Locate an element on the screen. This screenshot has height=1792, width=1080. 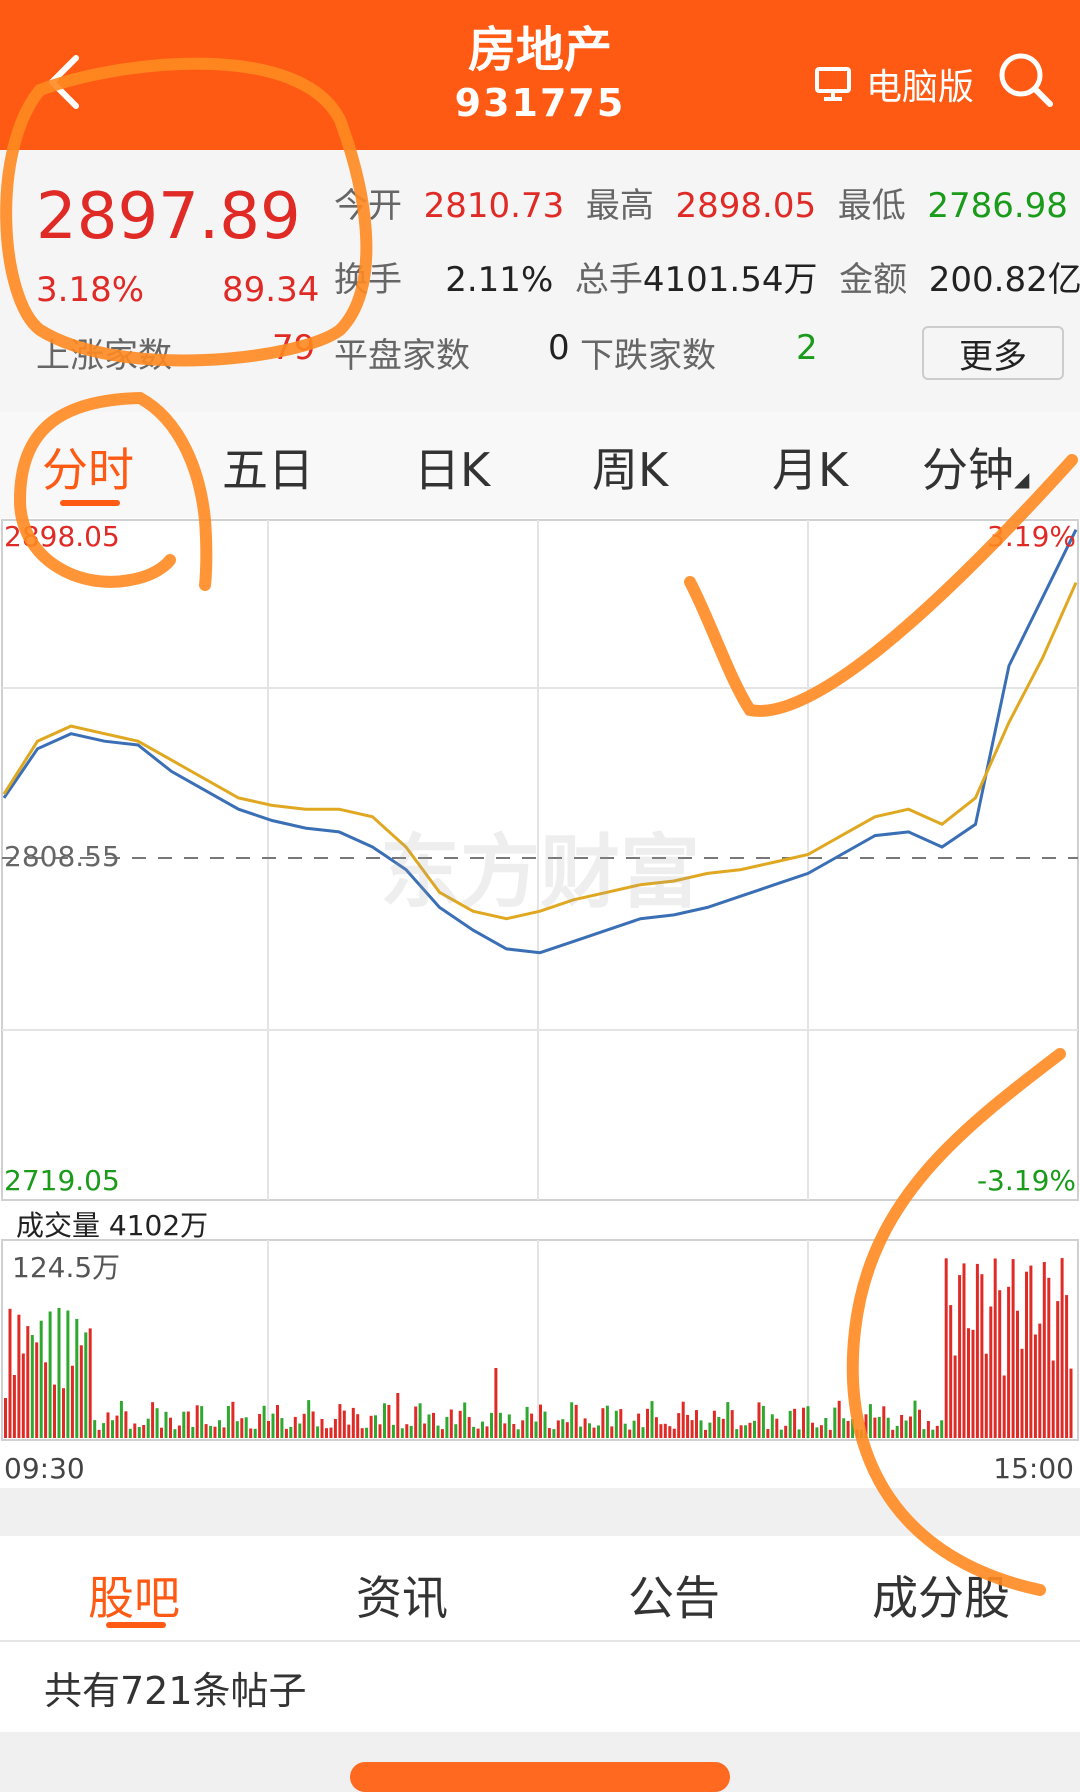
tab-news: 资讯 is located at coordinates (402, 1595).